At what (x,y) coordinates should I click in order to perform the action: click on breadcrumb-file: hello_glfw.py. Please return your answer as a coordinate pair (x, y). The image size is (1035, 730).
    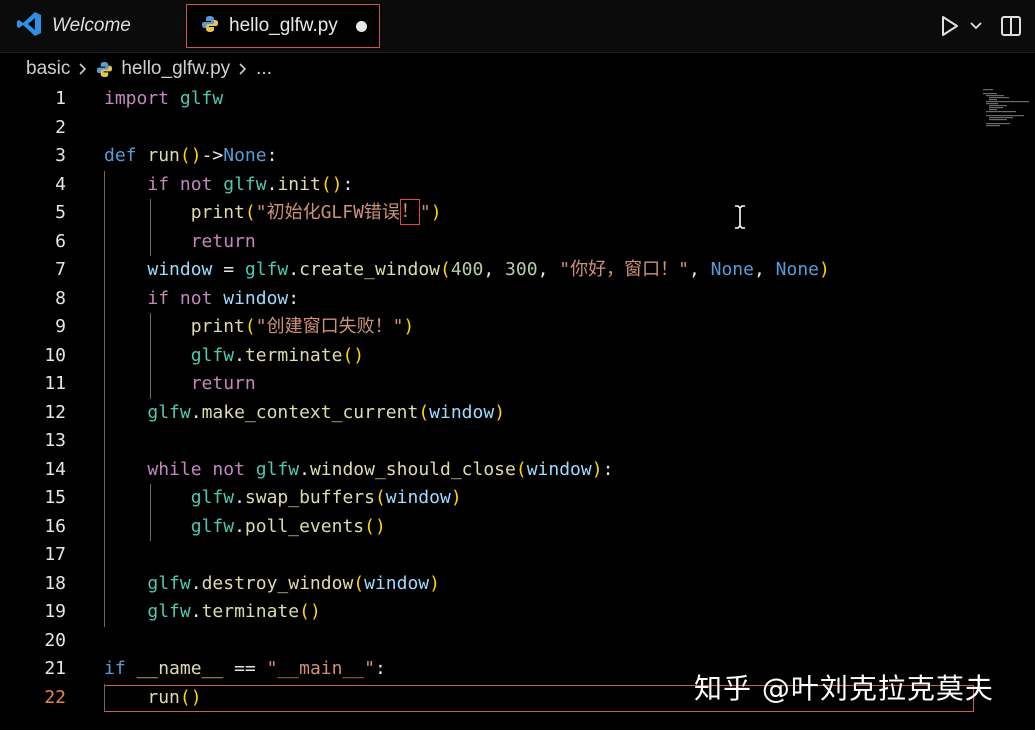
    Looking at the image, I should click on (175, 69).